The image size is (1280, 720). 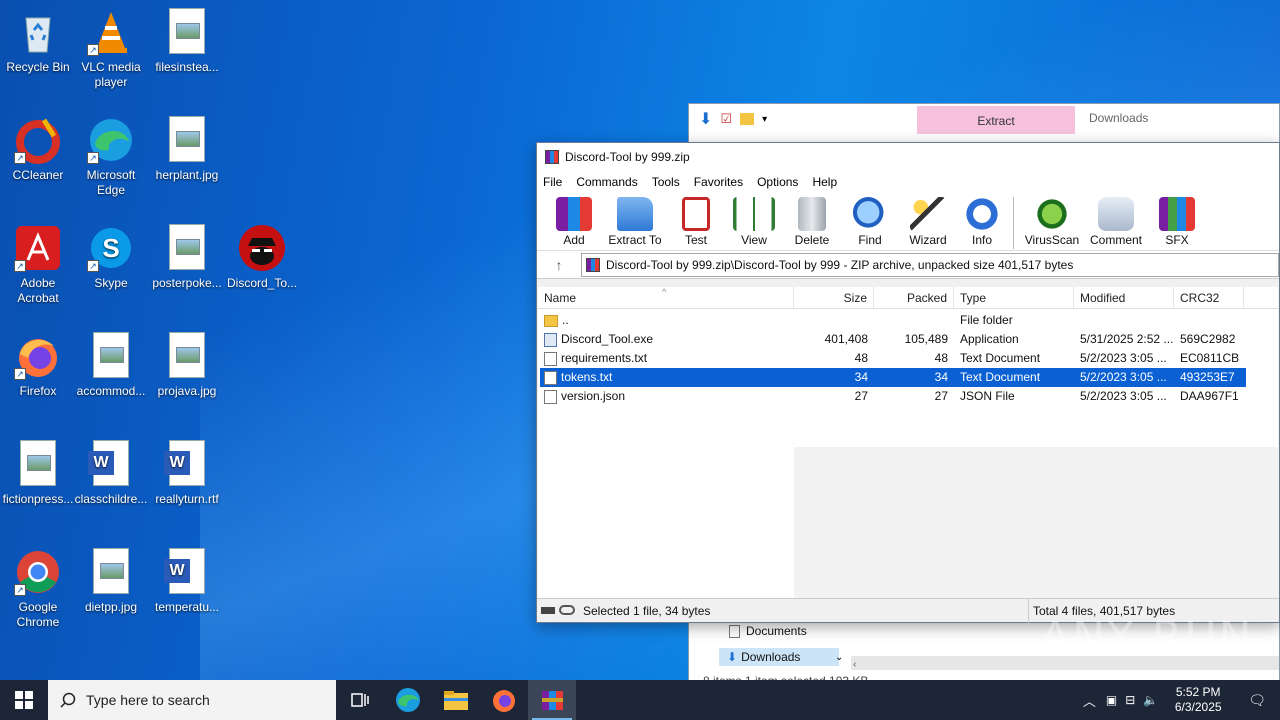 I want to click on up-one-level-icon: ↑, so click(x=559, y=265).